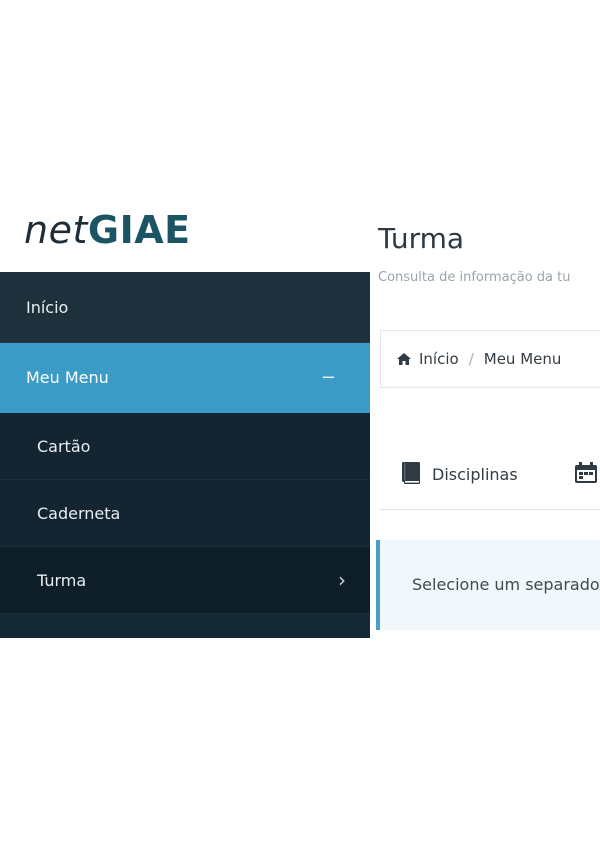 Image resolution: width=600 pixels, height=855 pixels. Describe the element at coordinates (586, 472) in the screenshot. I see `calendar-icon` at that location.